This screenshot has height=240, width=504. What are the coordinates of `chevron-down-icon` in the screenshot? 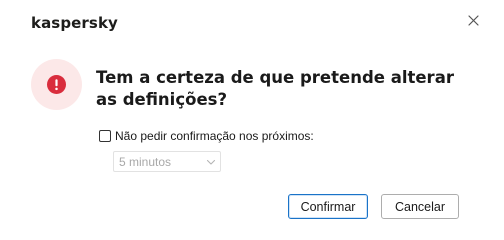 It's located at (211, 162).